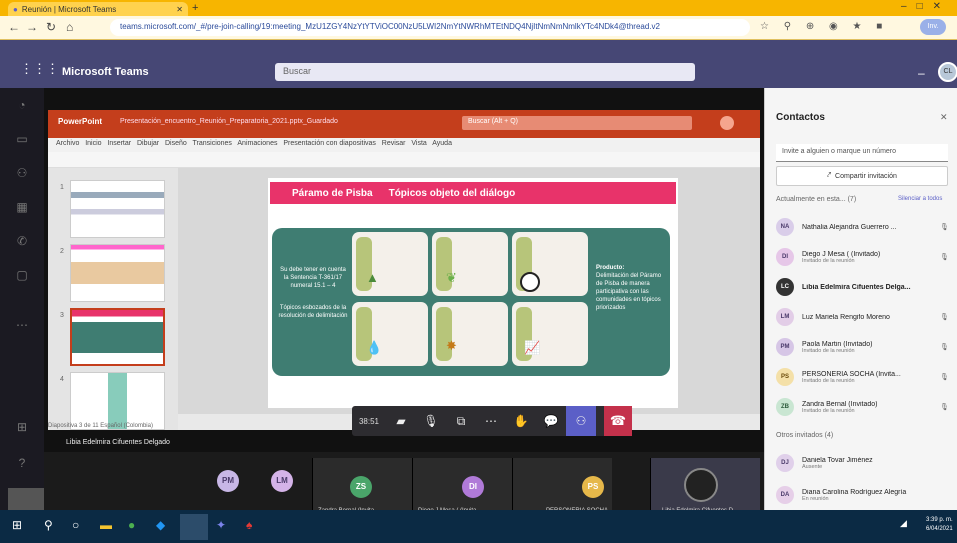 Image resolution: width=957 pixels, height=543 pixels. What do you see at coordinates (106, 525) in the screenshot?
I see `file-explorer-icon: ▬` at bounding box center [106, 525].